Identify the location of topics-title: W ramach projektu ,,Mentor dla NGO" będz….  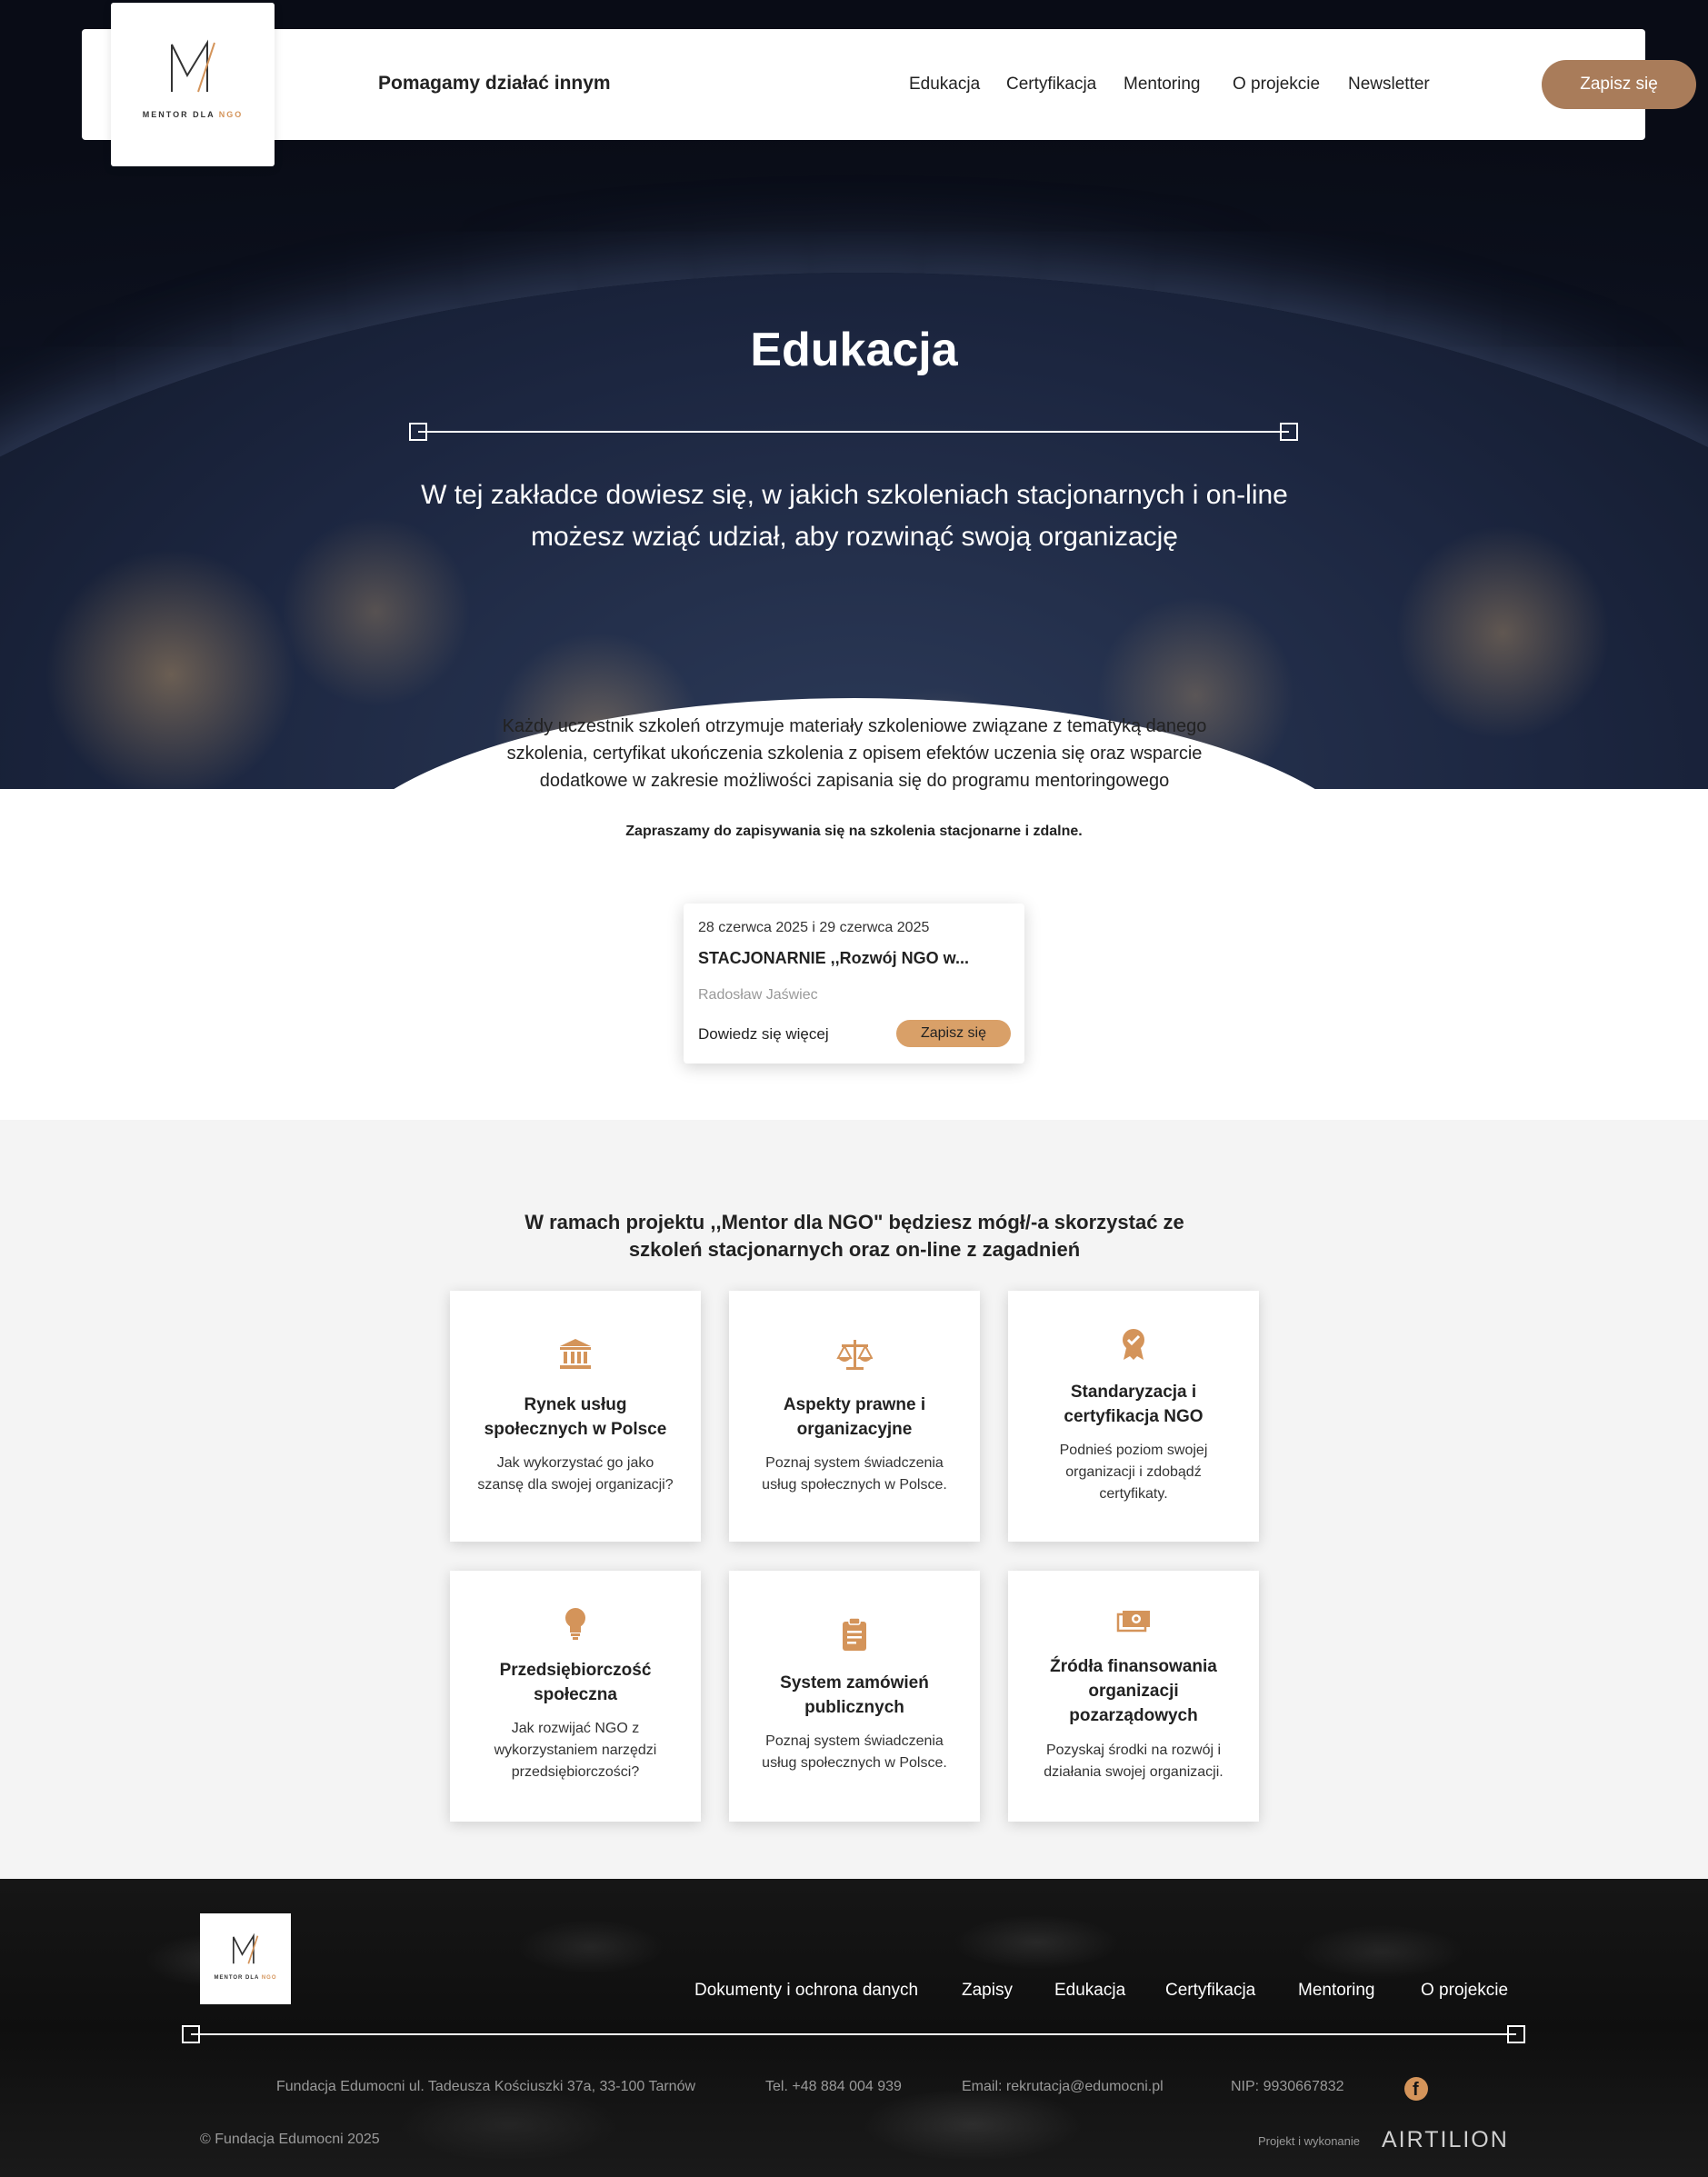
(854, 1236).